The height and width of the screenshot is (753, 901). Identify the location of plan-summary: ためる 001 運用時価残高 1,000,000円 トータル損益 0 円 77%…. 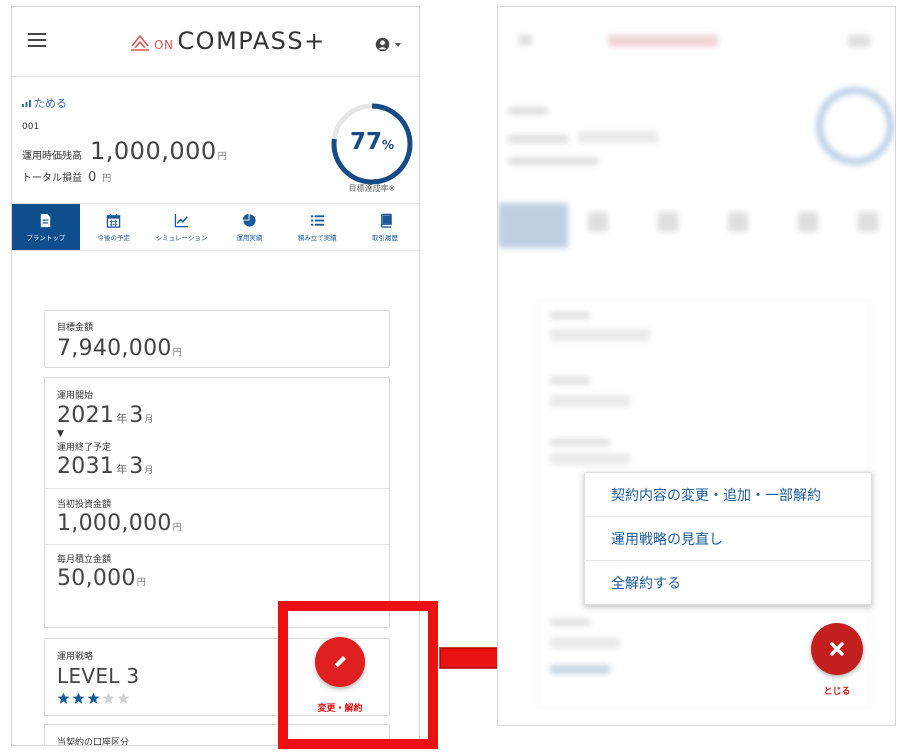
(215, 139).